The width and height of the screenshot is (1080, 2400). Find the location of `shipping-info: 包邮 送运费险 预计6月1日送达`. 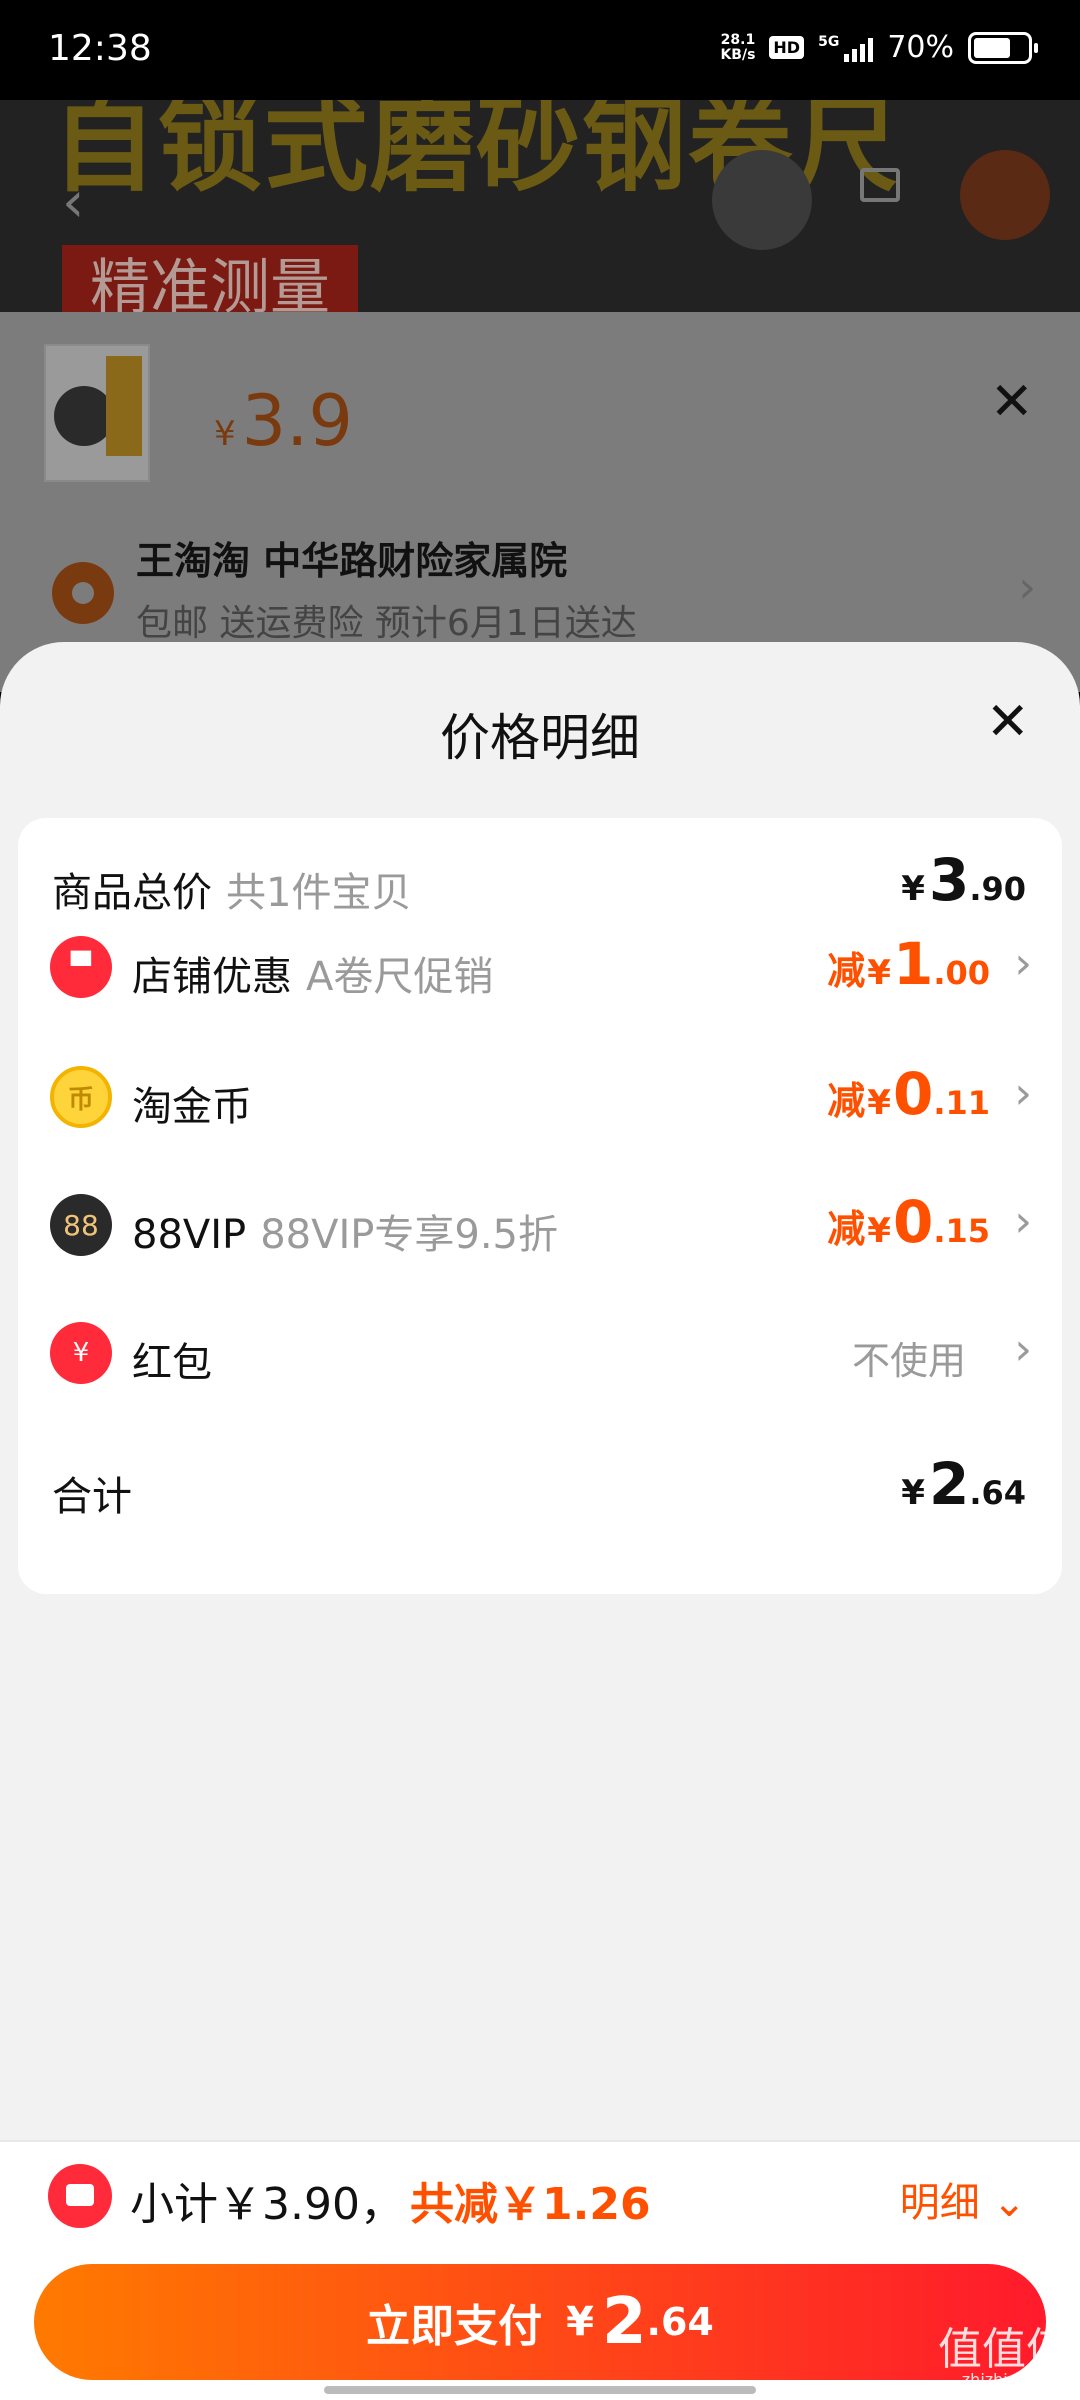

shipping-info: 包邮 送运费险 预计6月1日送达 is located at coordinates (386, 623).